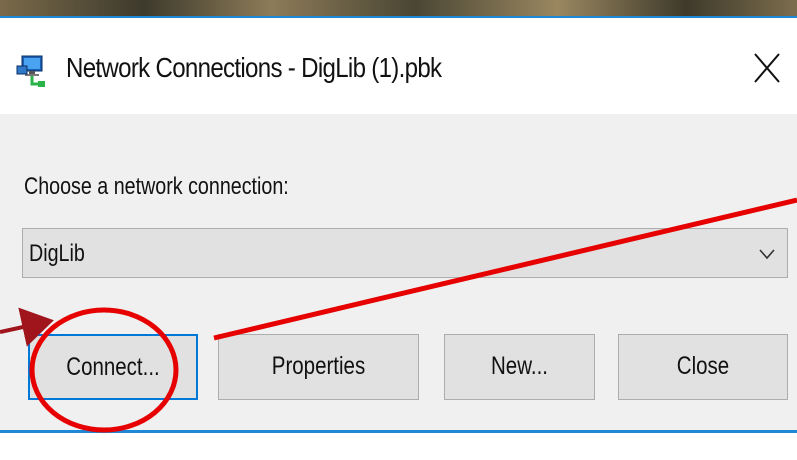  Describe the element at coordinates (156, 186) in the screenshot. I see `choose-connection-label: Choose a network connection:` at that location.